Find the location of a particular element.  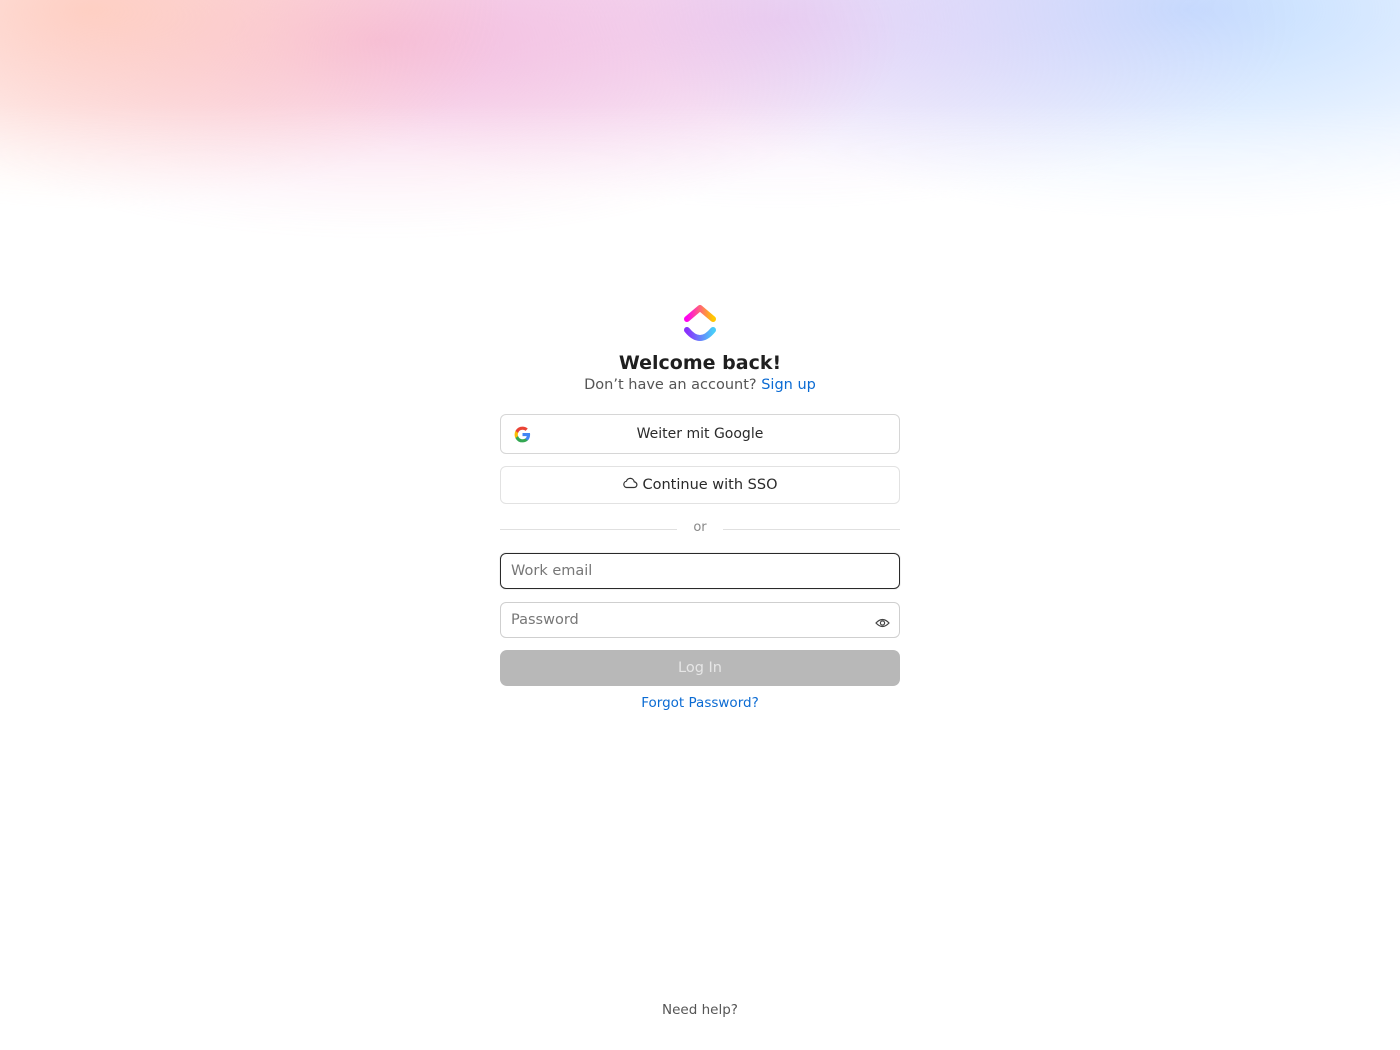

or-divider: or is located at coordinates (700, 529).